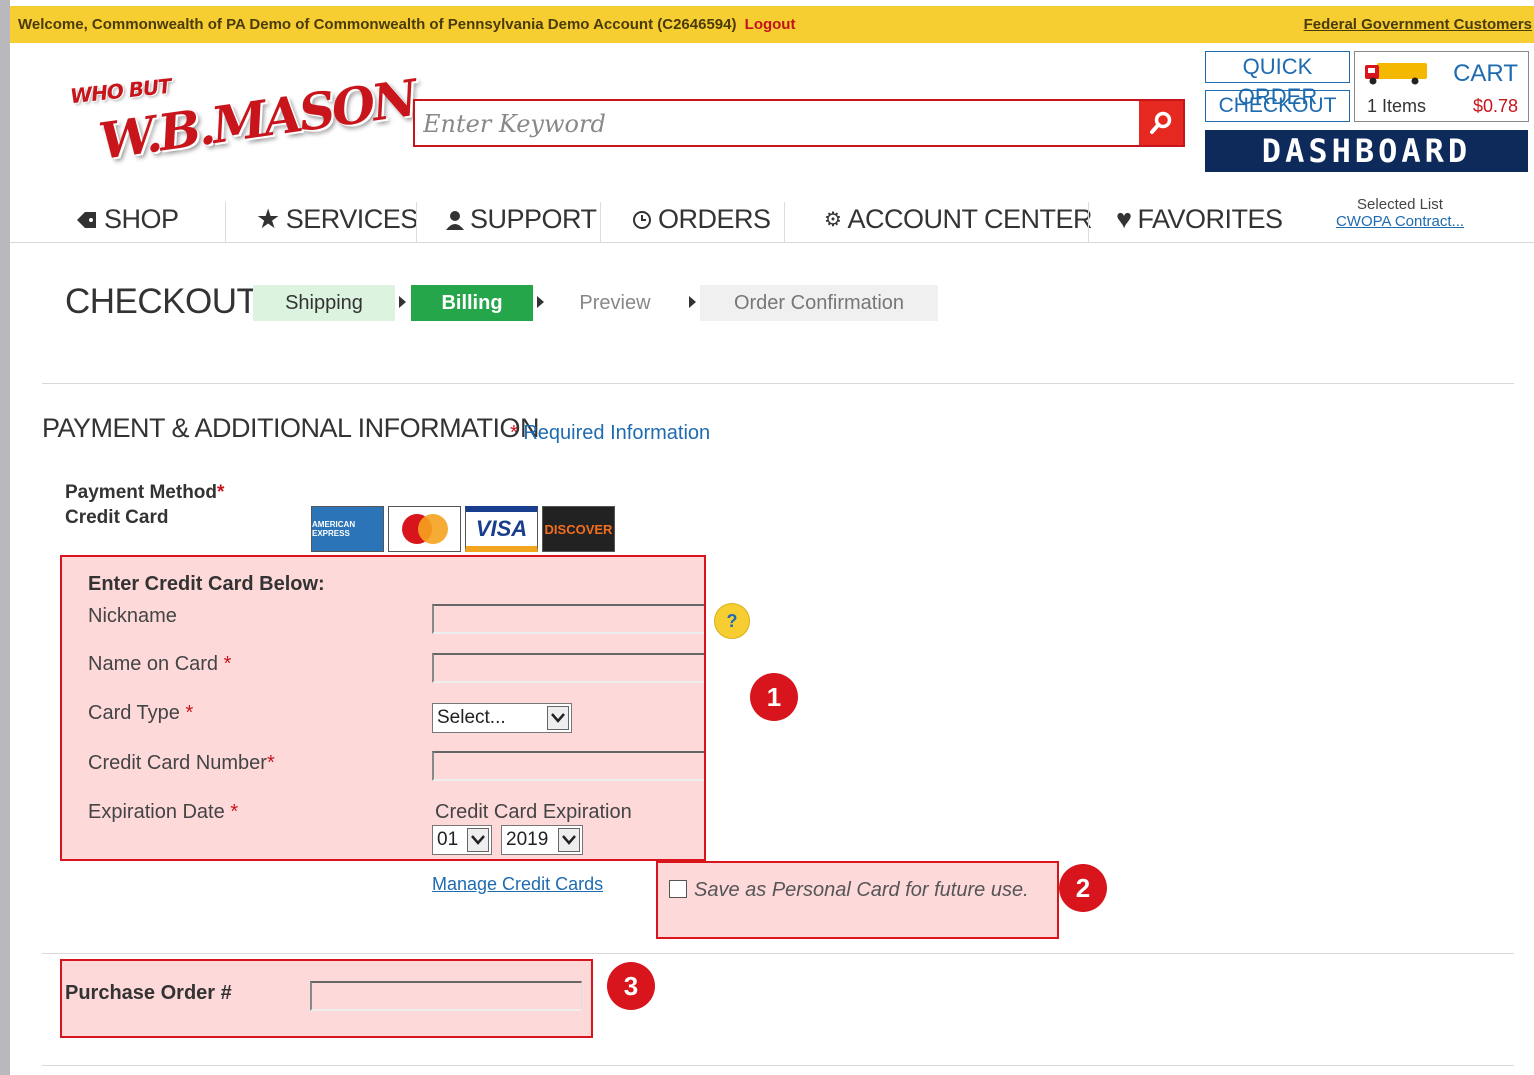 The image size is (1534, 1075). Describe the element at coordinates (732, 621) in the screenshot. I see `help-icon: ?` at that location.